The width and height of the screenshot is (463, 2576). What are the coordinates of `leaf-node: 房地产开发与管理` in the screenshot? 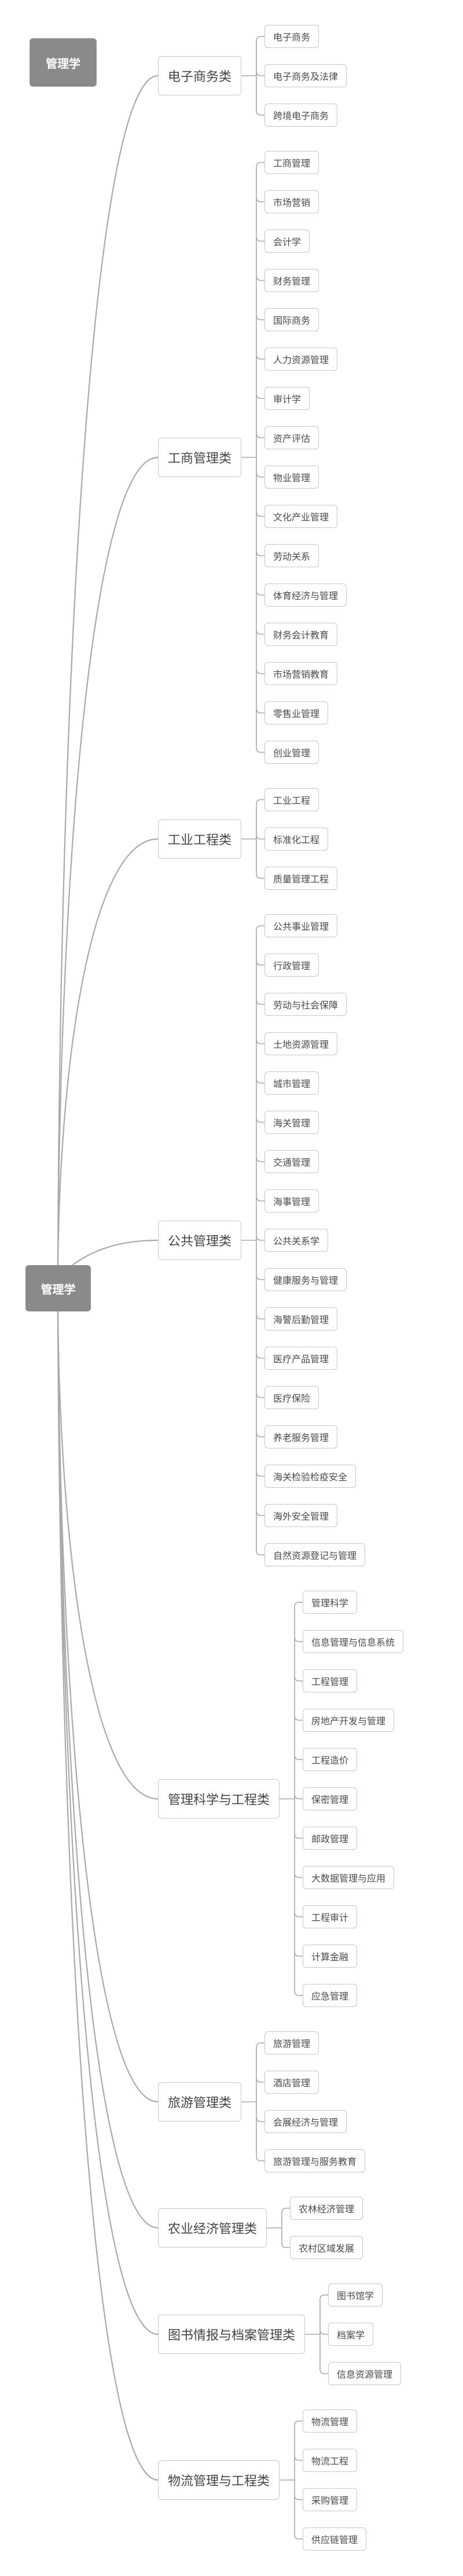 It's located at (349, 1720).